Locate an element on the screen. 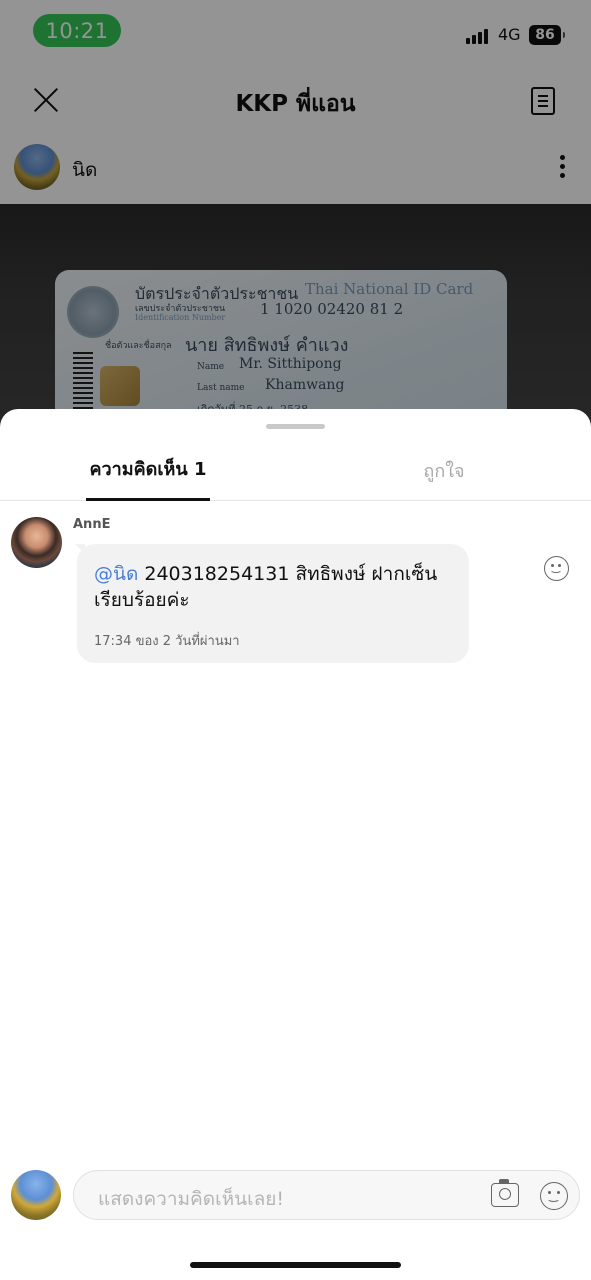 The image size is (591, 1280). react-smile-icon is located at coordinates (556, 568).